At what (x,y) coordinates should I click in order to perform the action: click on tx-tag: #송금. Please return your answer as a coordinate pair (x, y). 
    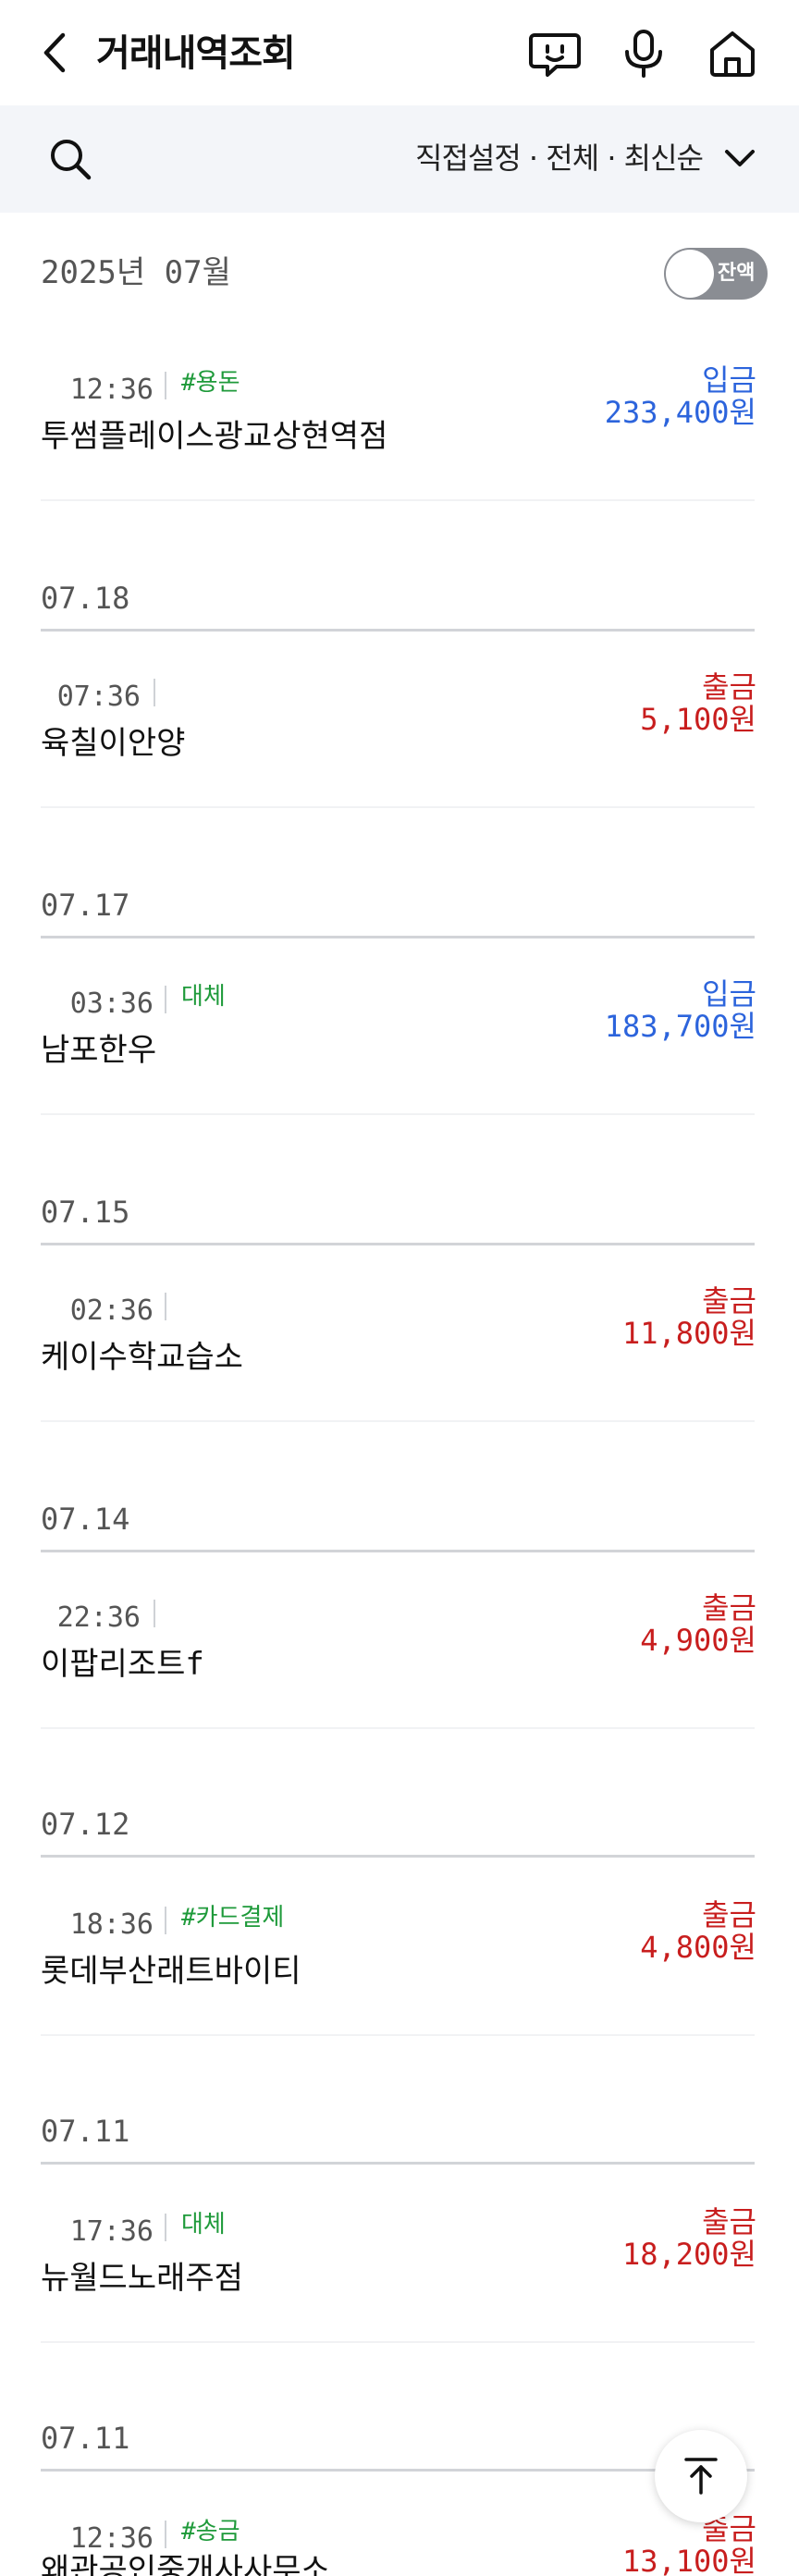
    Looking at the image, I should click on (210, 2531).